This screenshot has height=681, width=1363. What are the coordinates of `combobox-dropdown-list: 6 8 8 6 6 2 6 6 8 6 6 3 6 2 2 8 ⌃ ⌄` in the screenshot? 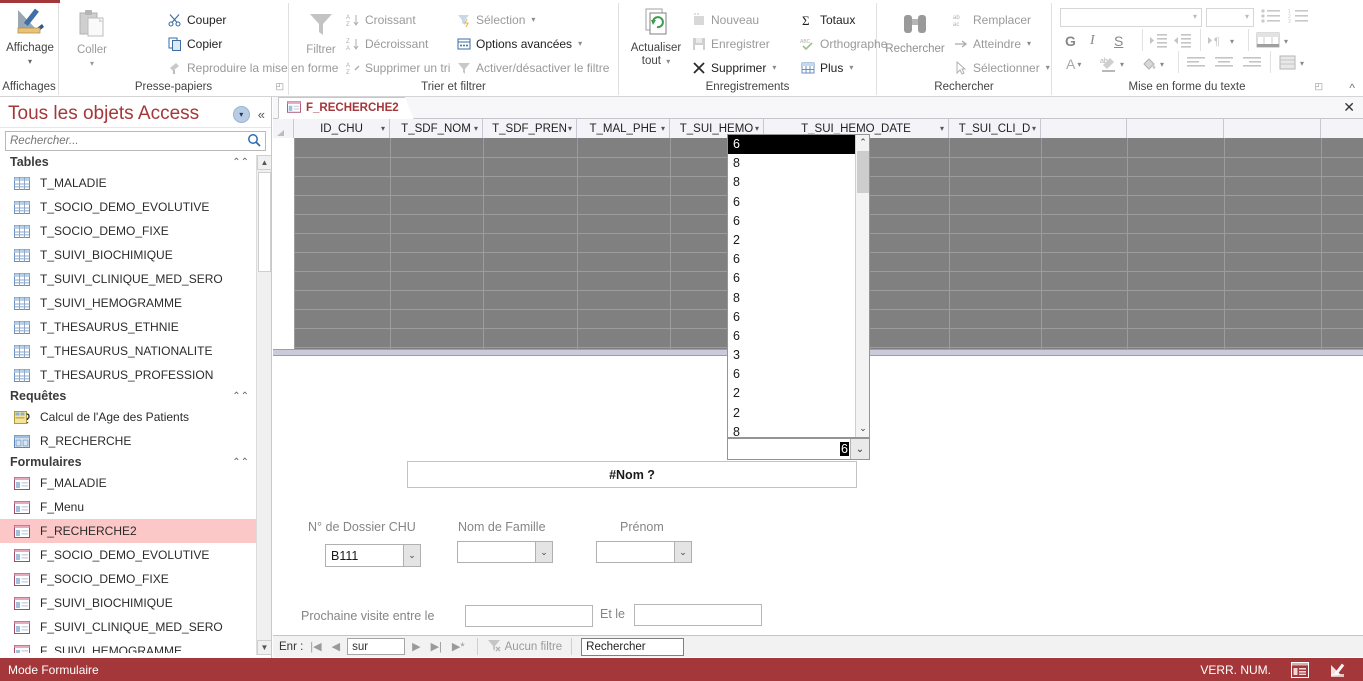 It's located at (798, 286).